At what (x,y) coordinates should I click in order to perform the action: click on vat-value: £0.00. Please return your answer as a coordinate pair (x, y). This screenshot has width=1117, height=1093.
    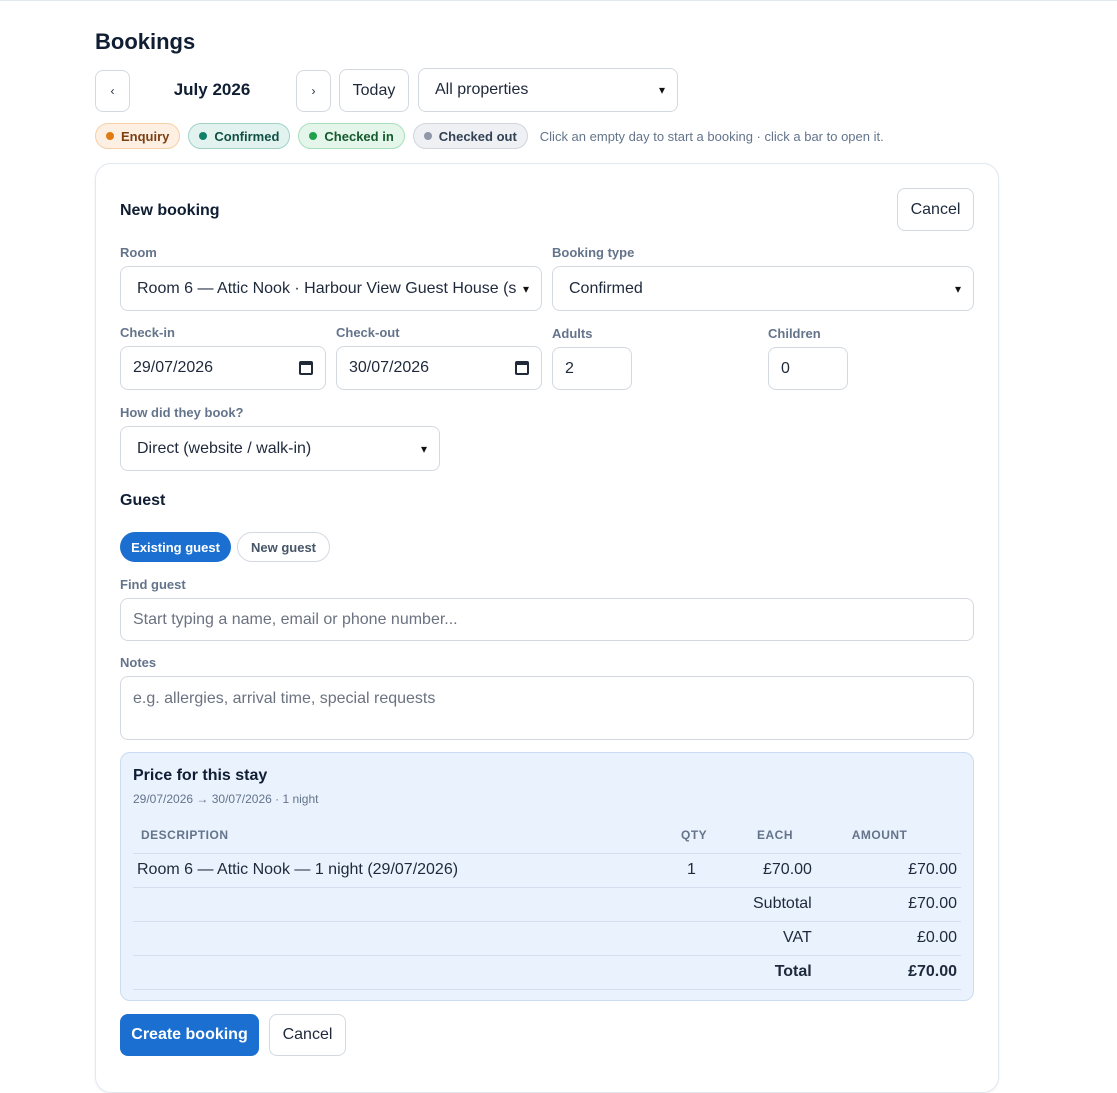
    Looking at the image, I should click on (902, 938).